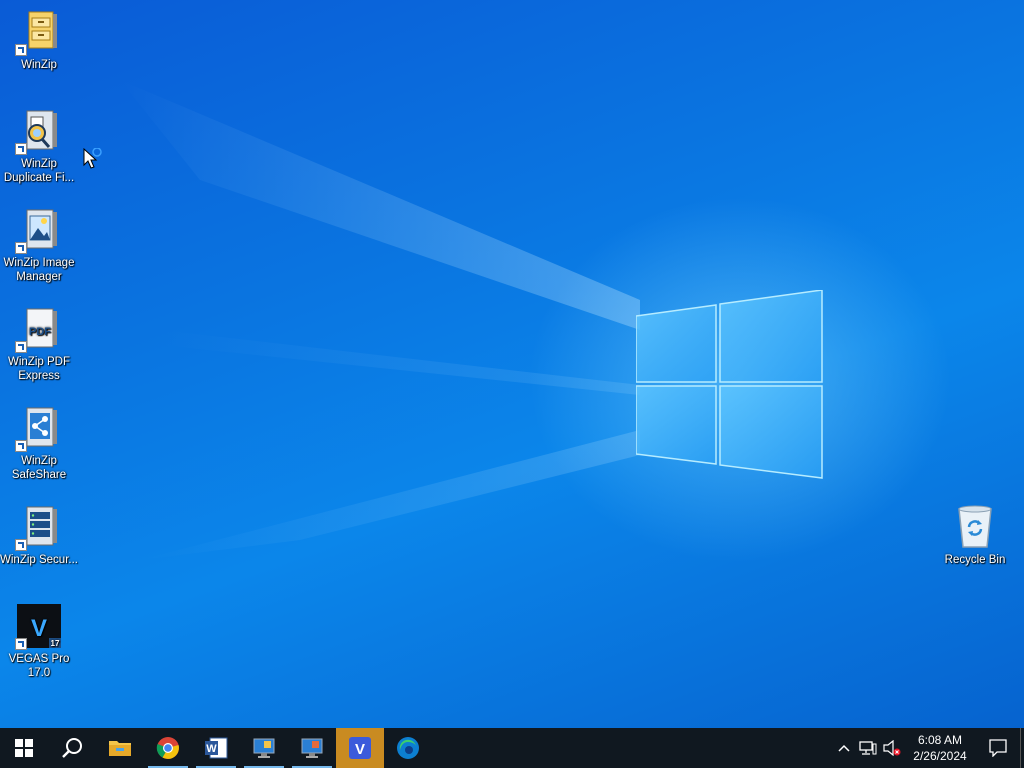 Image resolution: width=1024 pixels, height=768 pixels. I want to click on taskbar-vegas: V, so click(360, 748).